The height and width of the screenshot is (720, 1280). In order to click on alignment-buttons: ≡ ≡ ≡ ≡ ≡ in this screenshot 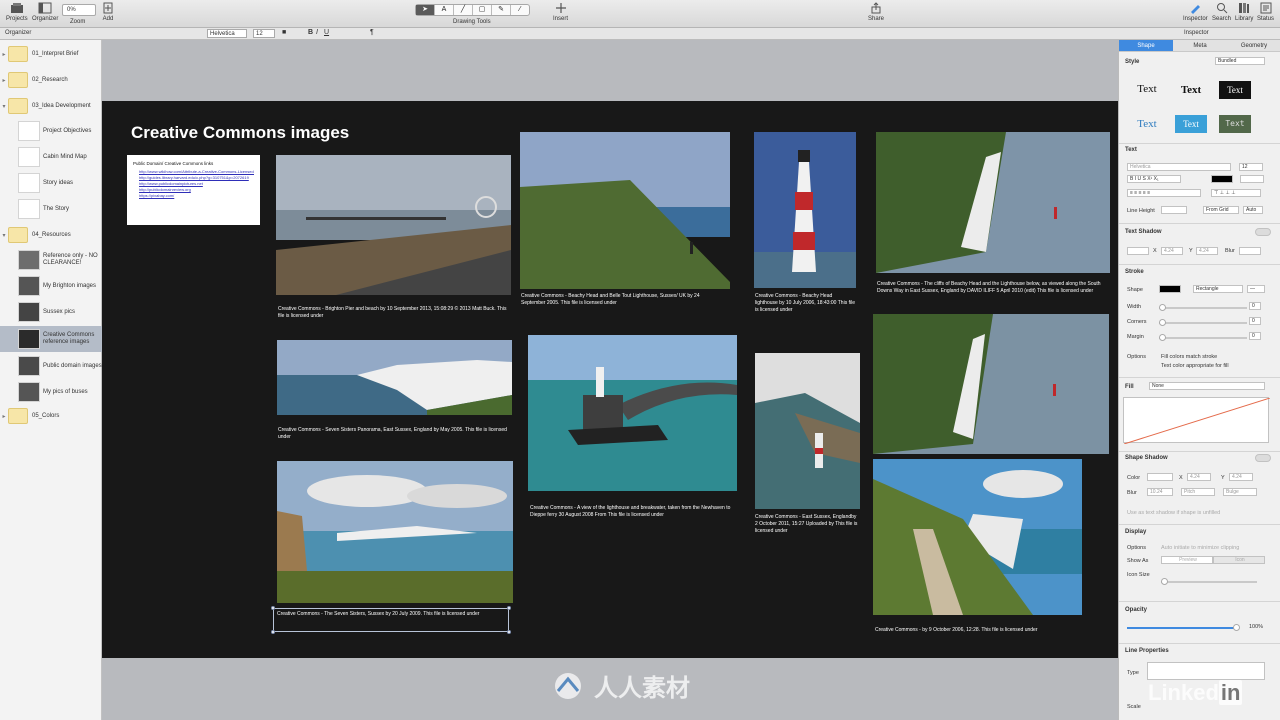, I will do `click(1164, 193)`.